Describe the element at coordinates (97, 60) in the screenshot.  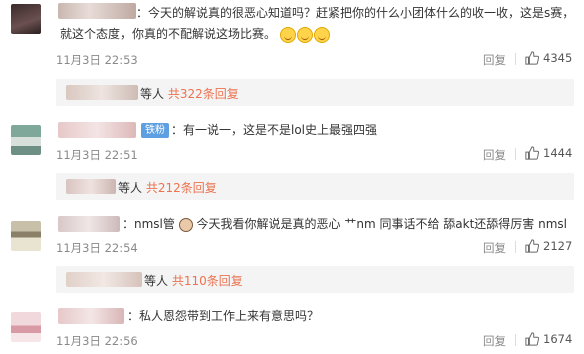
I see `comment-date: 11月3日 22:53` at that location.